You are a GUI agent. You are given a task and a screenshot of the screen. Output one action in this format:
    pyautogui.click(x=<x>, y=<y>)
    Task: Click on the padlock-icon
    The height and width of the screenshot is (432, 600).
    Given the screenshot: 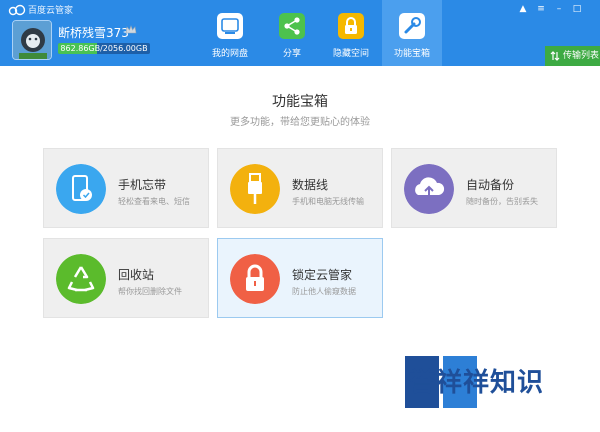 What is the action you would take?
    pyautogui.click(x=255, y=279)
    